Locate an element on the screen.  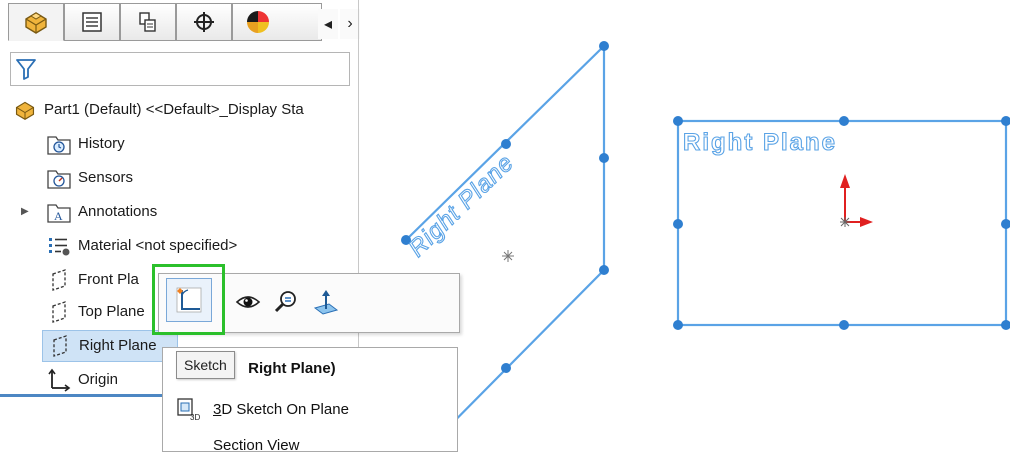
property-manager-icon is located at coordinates (92, 22).